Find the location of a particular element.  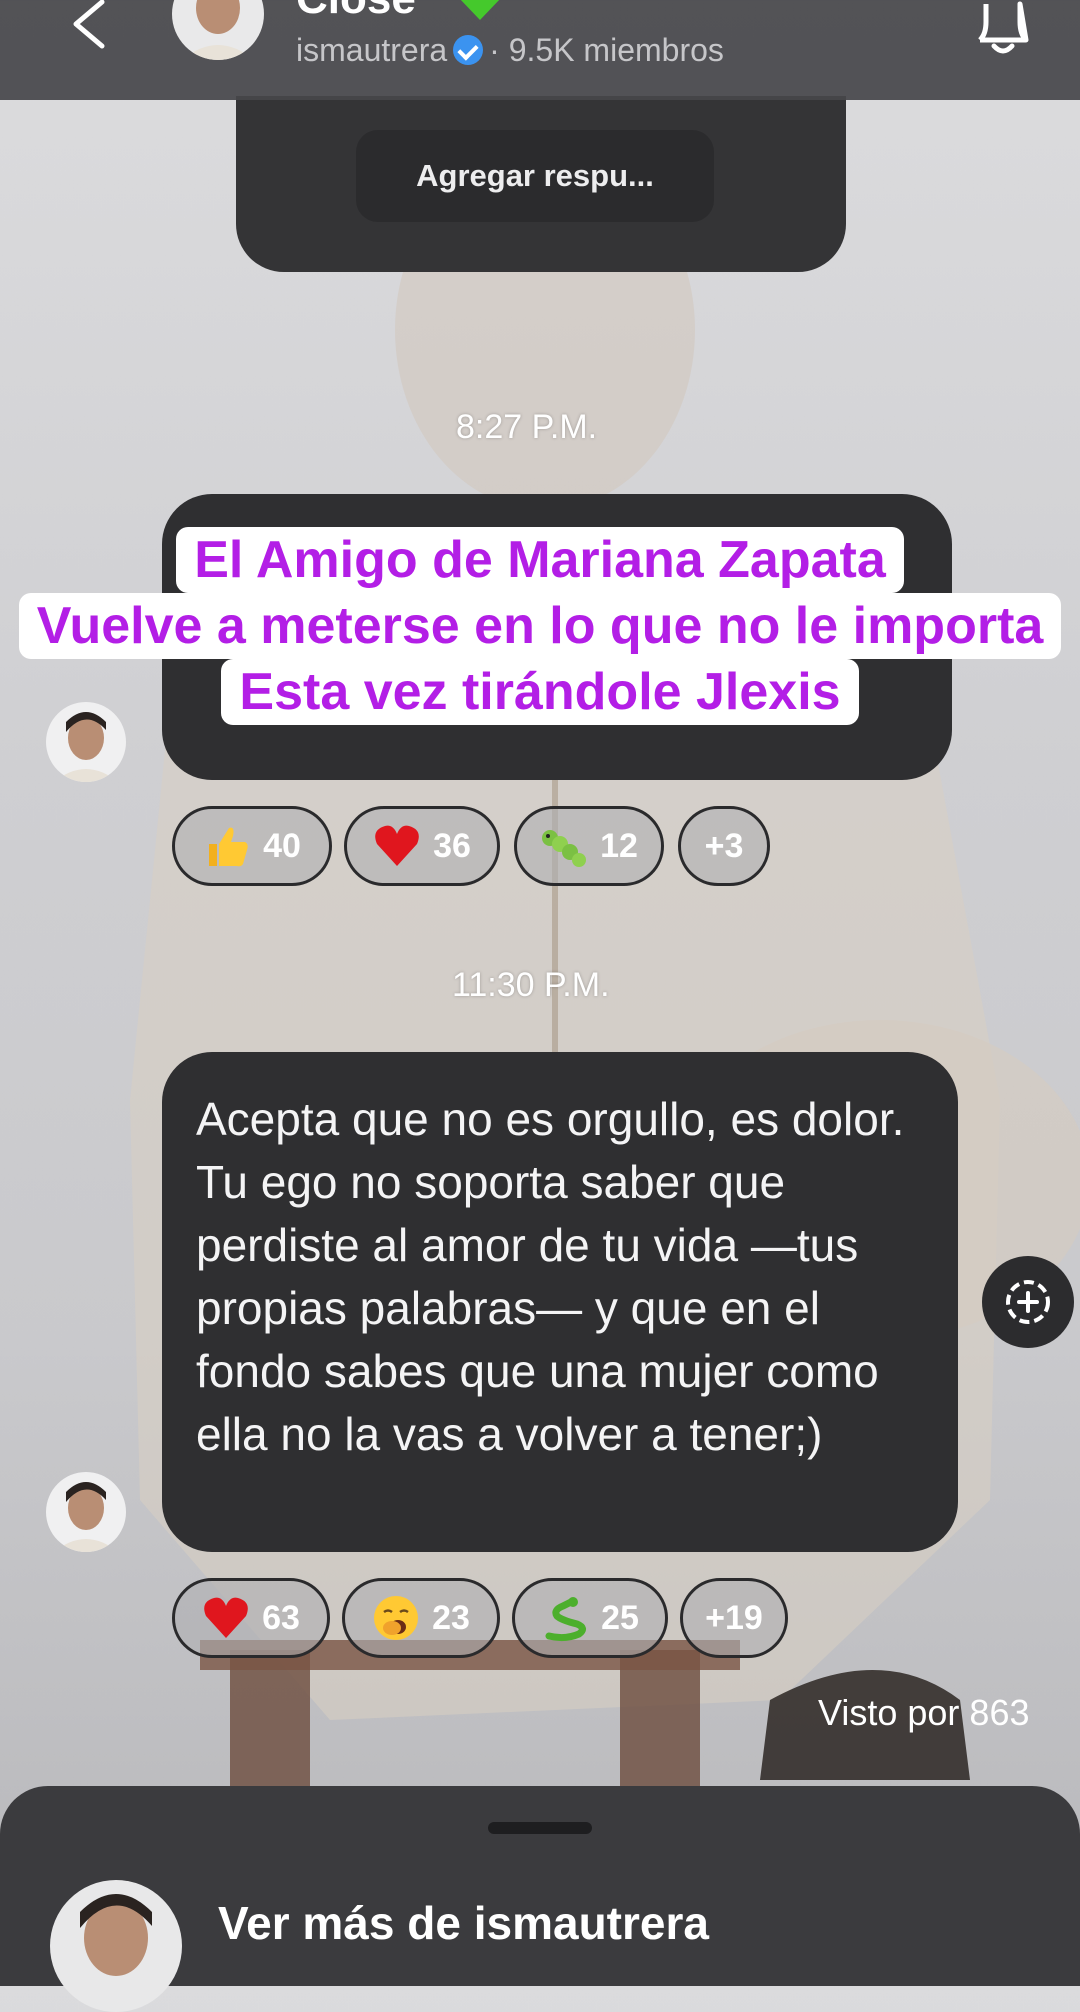

reaction-count: 23 is located at coordinates (451, 1617).